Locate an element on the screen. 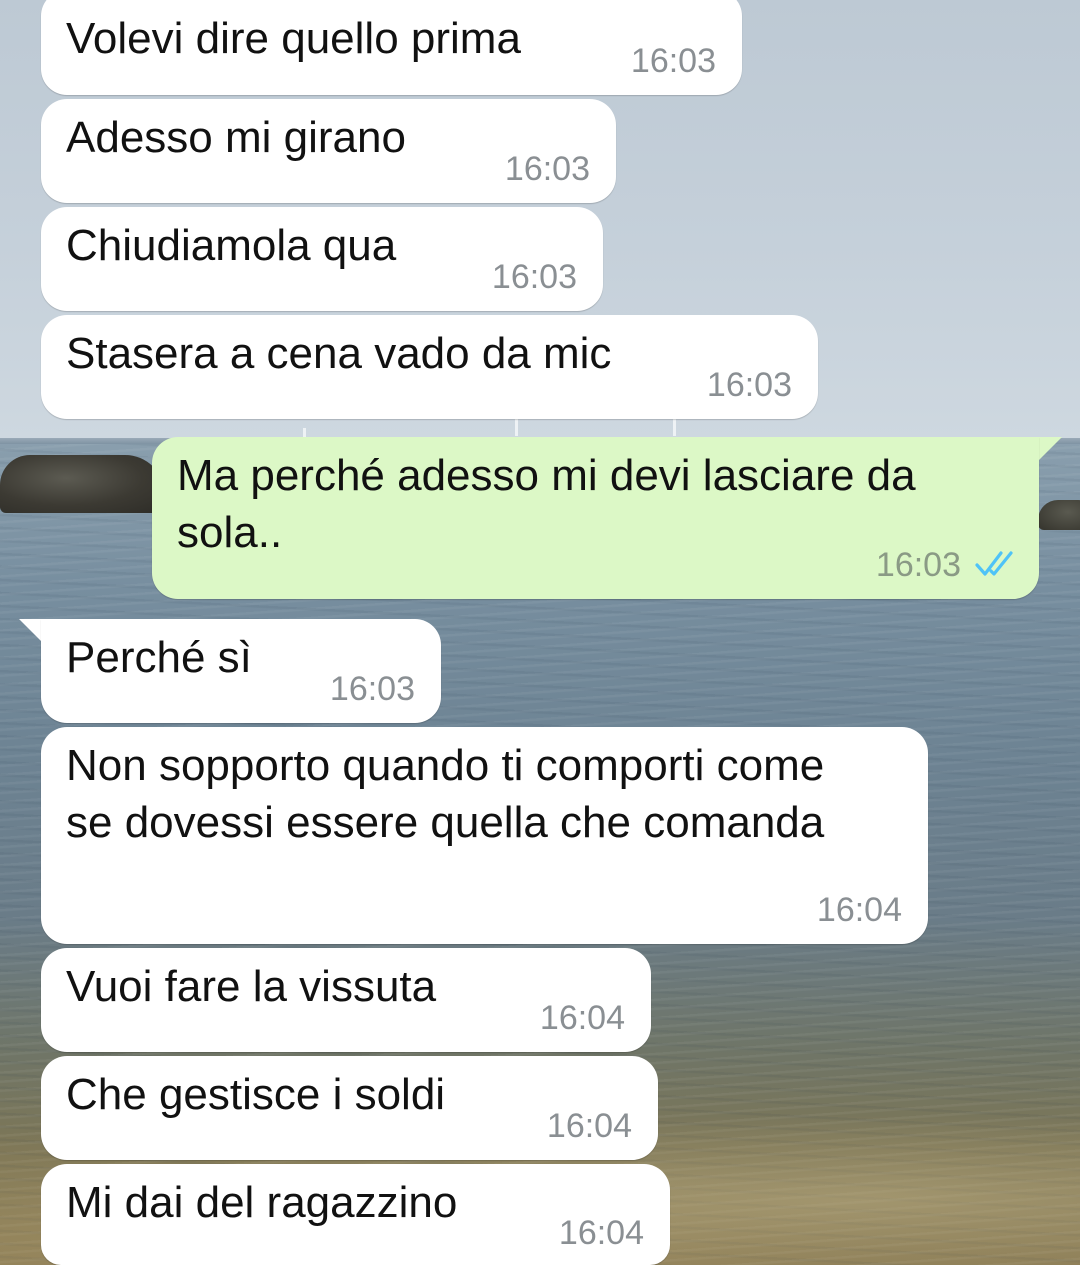 This screenshot has width=1080, height=1265. incoming-message: Volevi dire quello prima 16:03 is located at coordinates (391, 47).